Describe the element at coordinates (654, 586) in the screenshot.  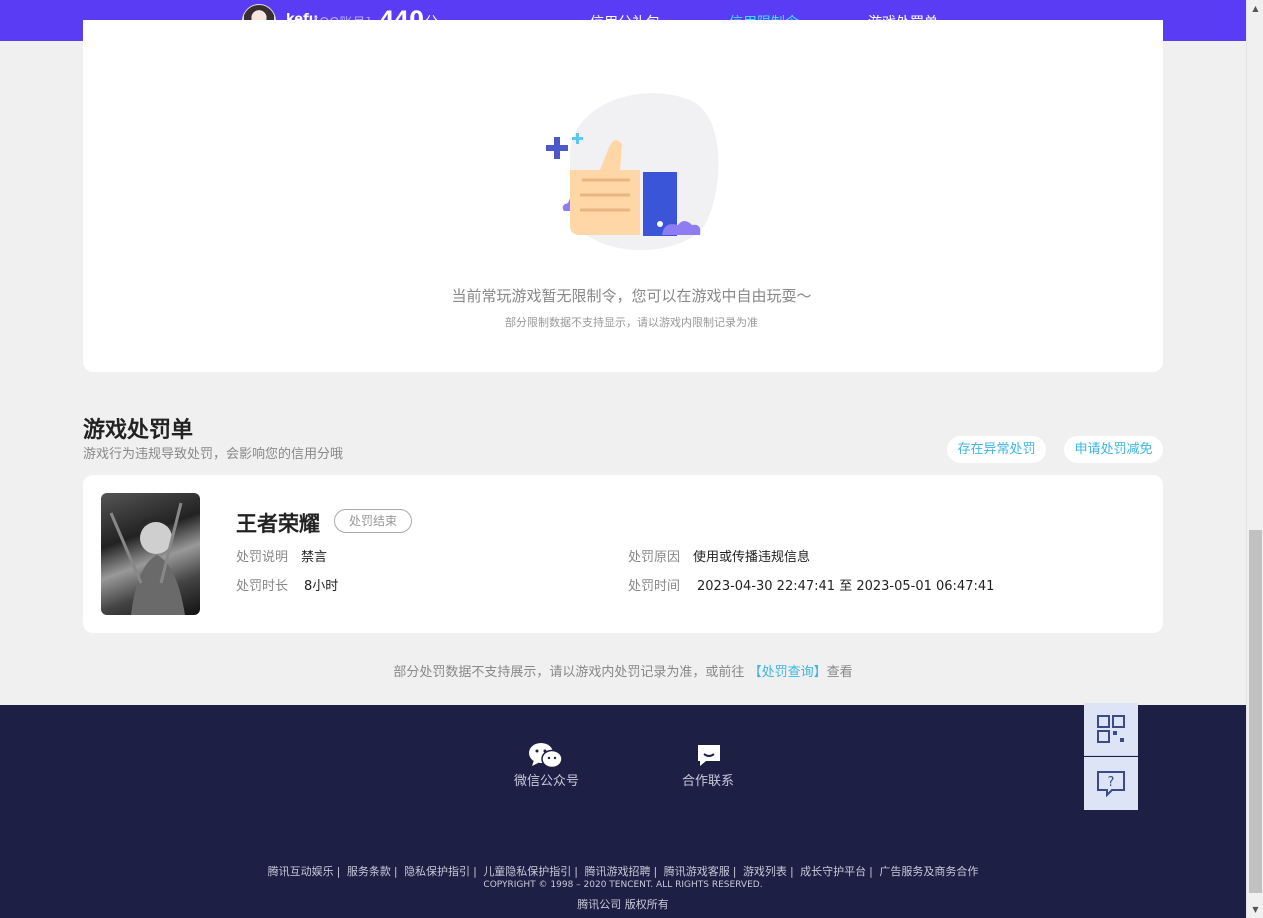
I see `penalty-time-label: 处罚时间` at that location.